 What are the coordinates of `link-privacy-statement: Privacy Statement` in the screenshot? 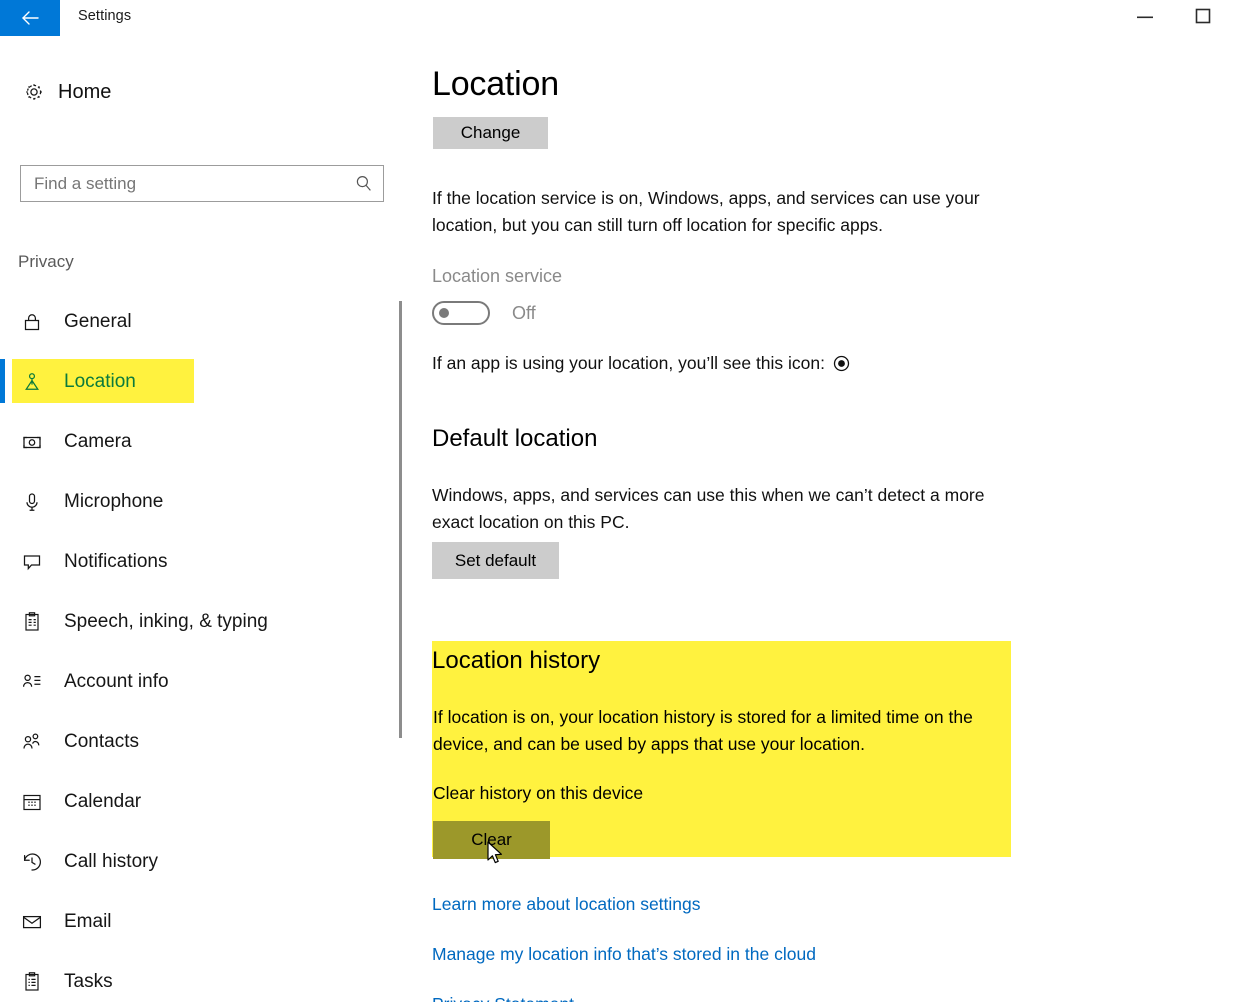 It's located at (503, 998).